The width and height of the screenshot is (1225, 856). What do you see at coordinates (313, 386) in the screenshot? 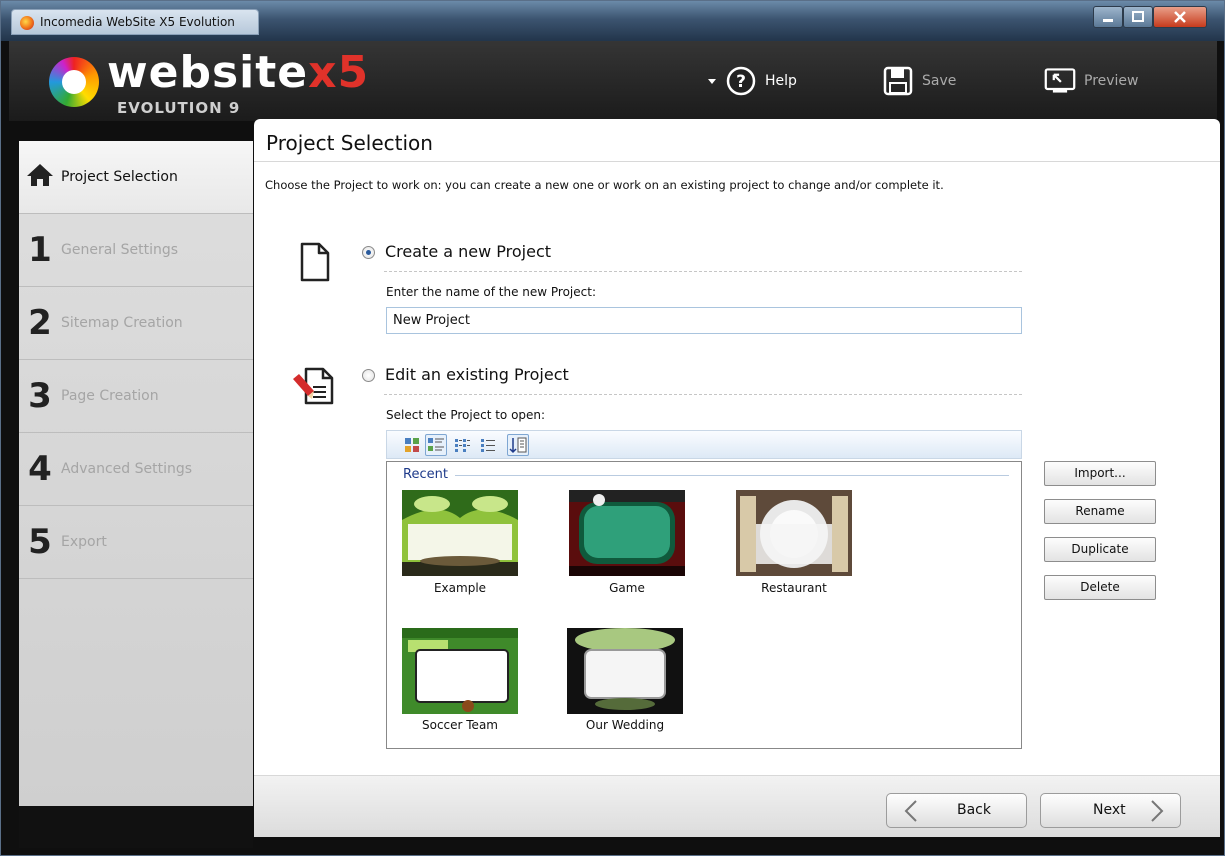
I see `edit-document-icon` at bounding box center [313, 386].